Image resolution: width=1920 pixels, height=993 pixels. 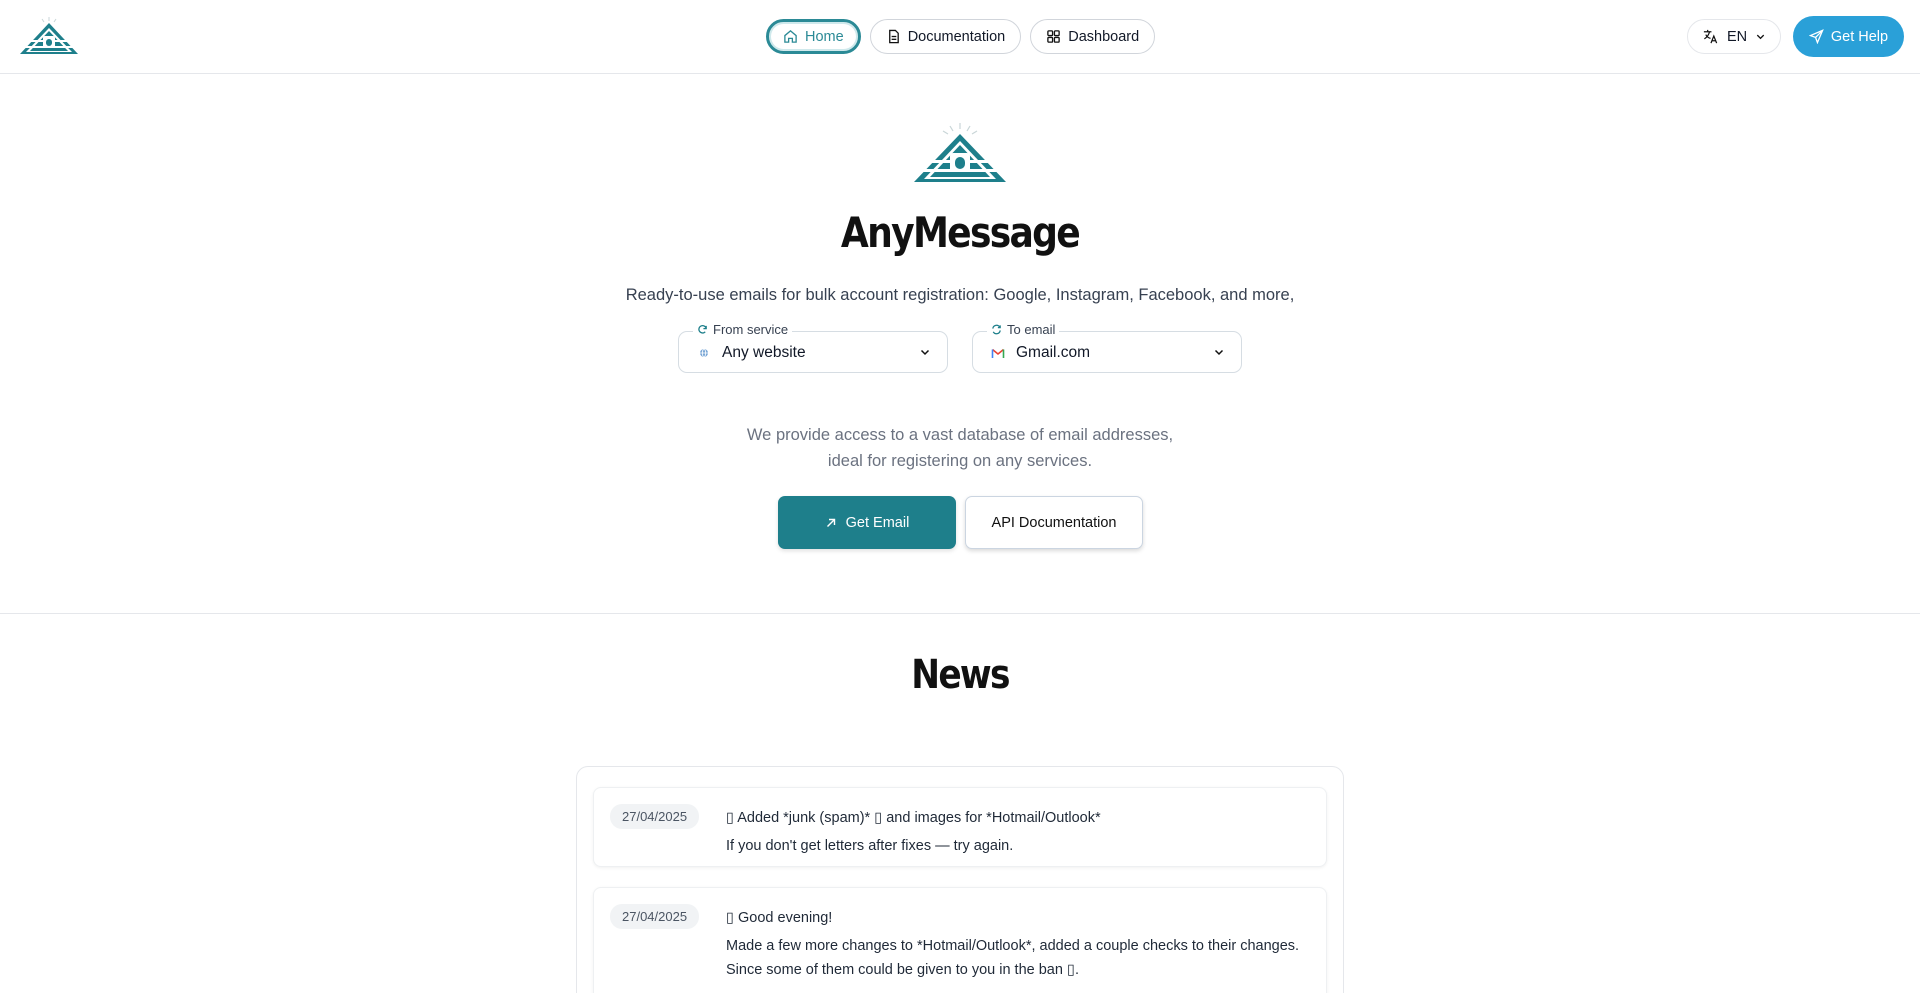 I want to click on nav-documentation-label: Documentation, so click(x=956, y=36).